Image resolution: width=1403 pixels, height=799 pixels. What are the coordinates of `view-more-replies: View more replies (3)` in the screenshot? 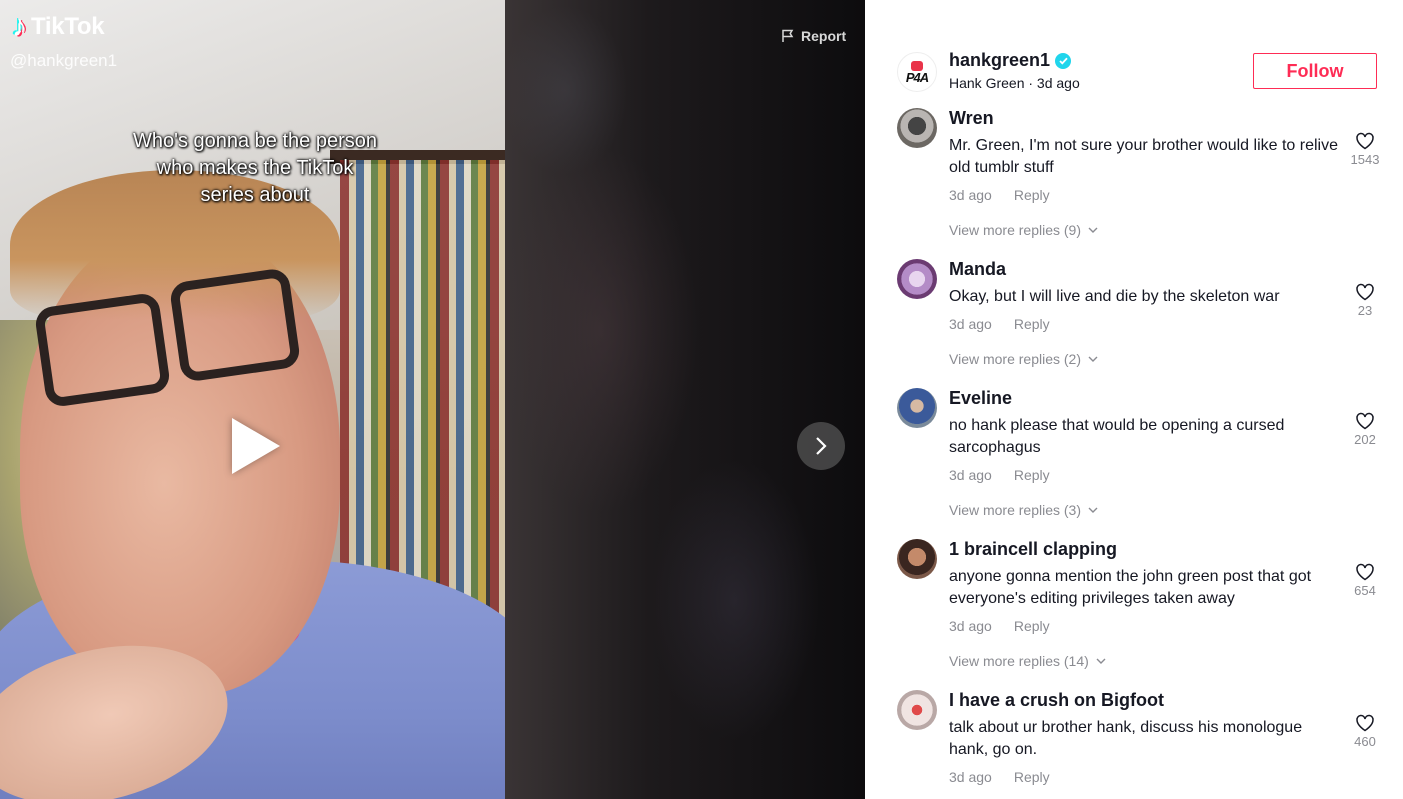 It's located at (1023, 510).